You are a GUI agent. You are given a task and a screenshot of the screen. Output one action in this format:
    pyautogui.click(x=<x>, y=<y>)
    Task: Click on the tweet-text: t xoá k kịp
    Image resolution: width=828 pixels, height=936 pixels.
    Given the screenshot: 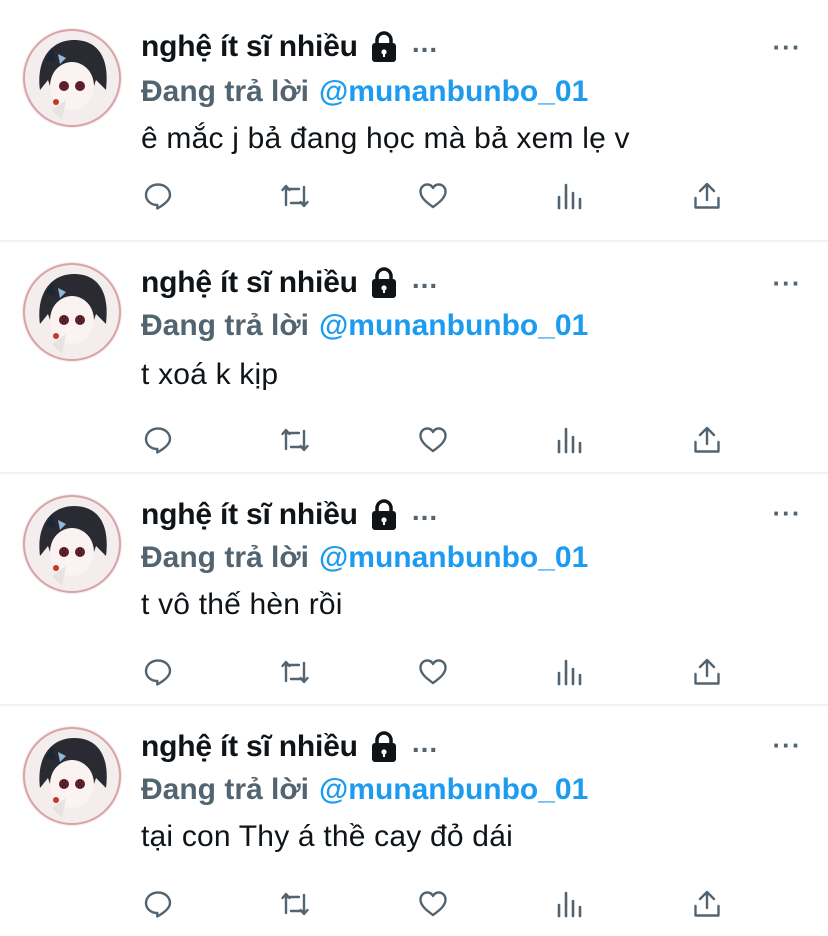 What is the action you would take?
    pyautogui.click(x=210, y=374)
    